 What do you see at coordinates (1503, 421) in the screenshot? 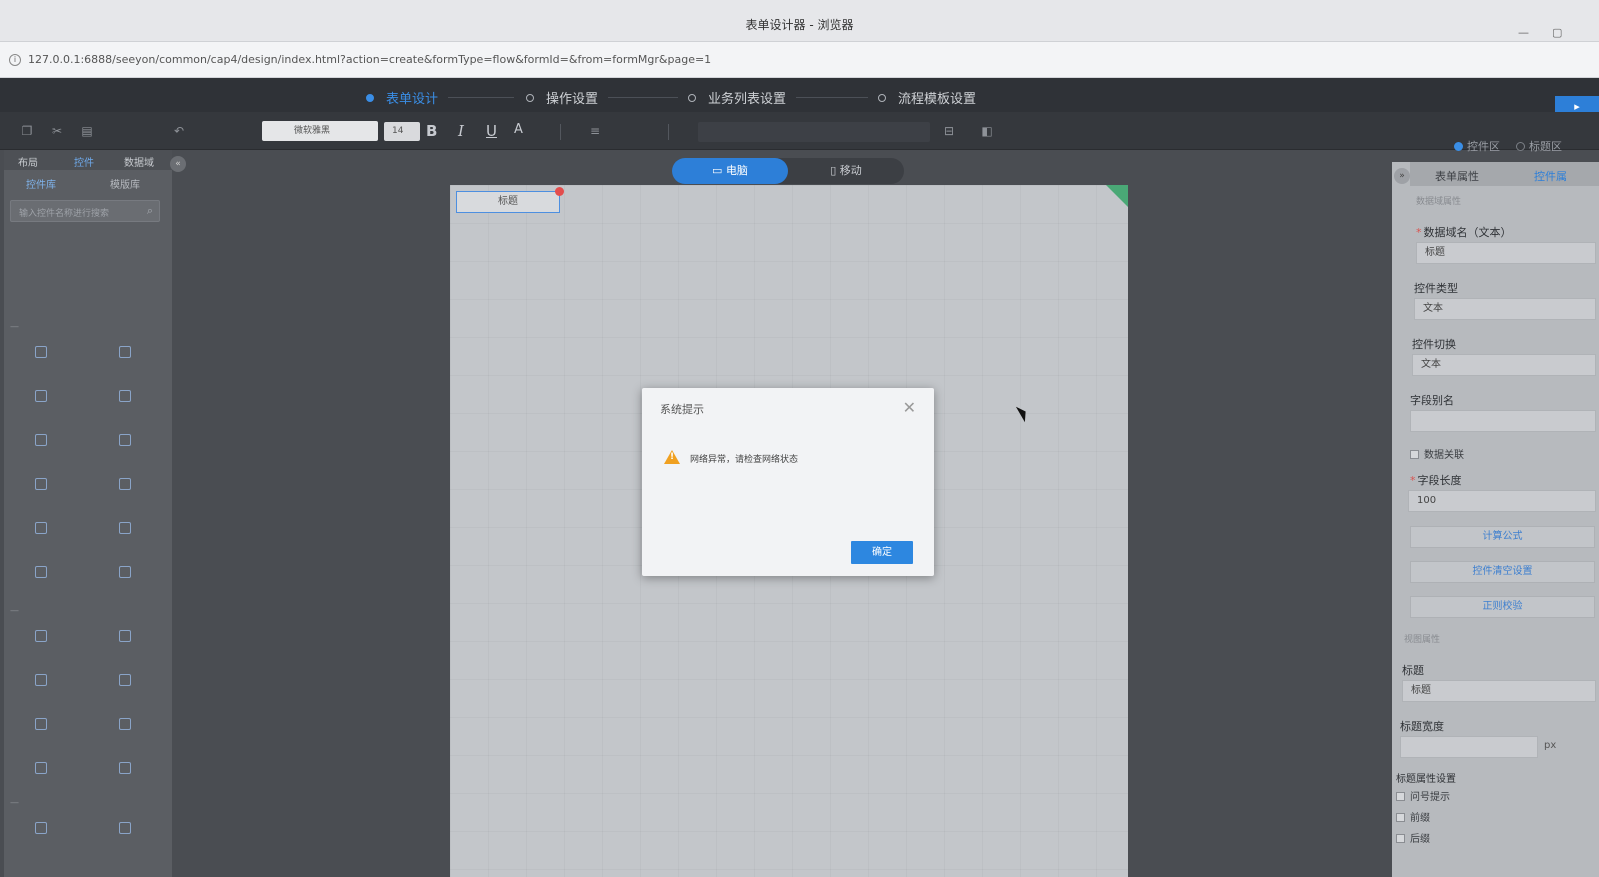
I see `field-alias-input` at bounding box center [1503, 421].